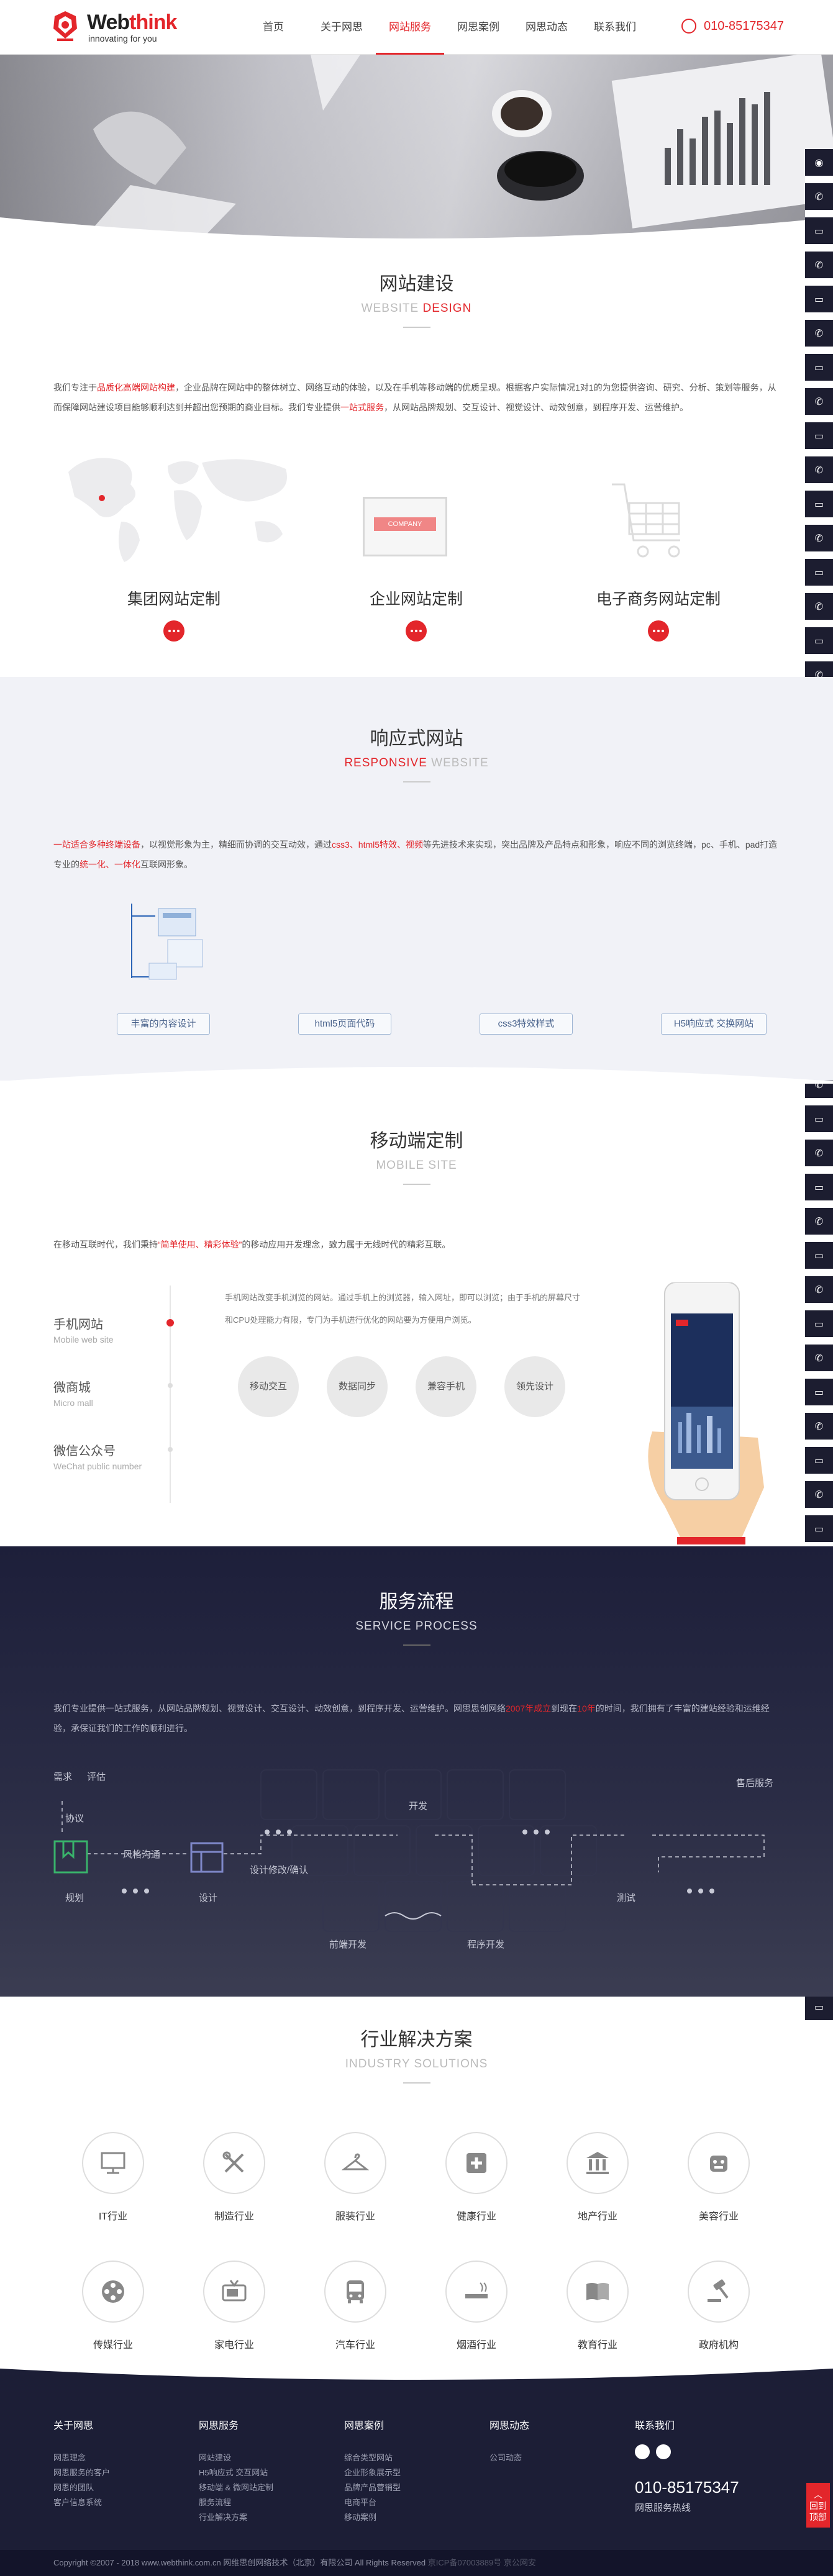 This screenshot has width=833, height=2576. Describe the element at coordinates (405, 524) in the screenshot. I see `company-badge: COMPANY` at that location.